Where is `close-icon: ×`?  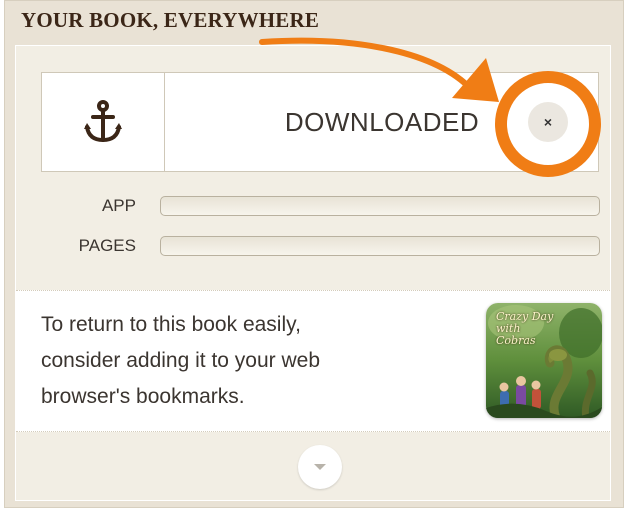
close-icon: × is located at coordinates (548, 122).